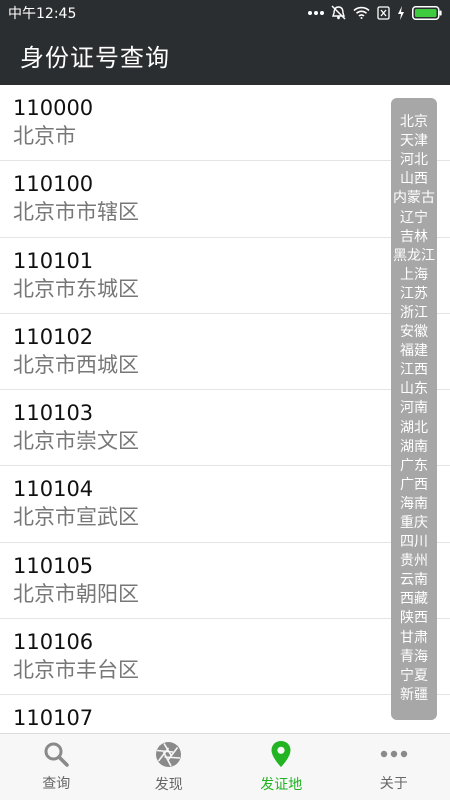 The width and height of the screenshot is (450, 800). I want to click on no-sim-icon, so click(383, 12).